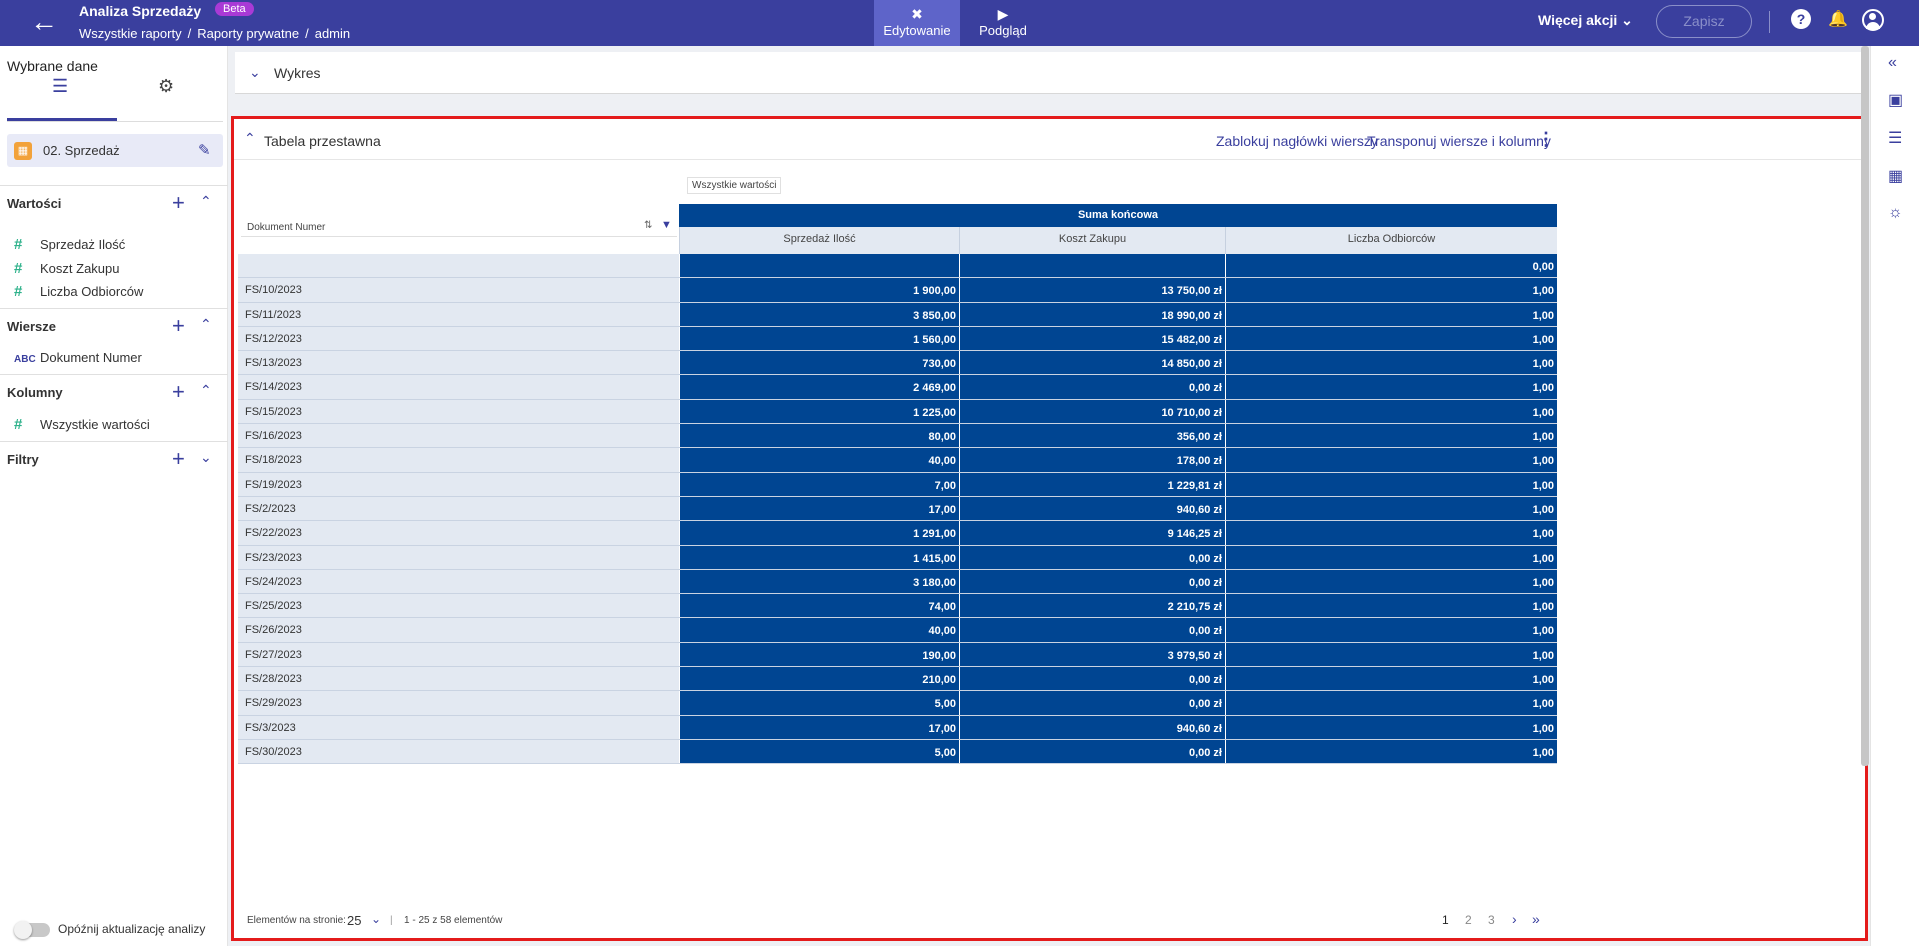 This screenshot has width=1919, height=946. What do you see at coordinates (1048, 73) in the screenshot?
I see `chart-panel: ⌄ Wykres` at bounding box center [1048, 73].